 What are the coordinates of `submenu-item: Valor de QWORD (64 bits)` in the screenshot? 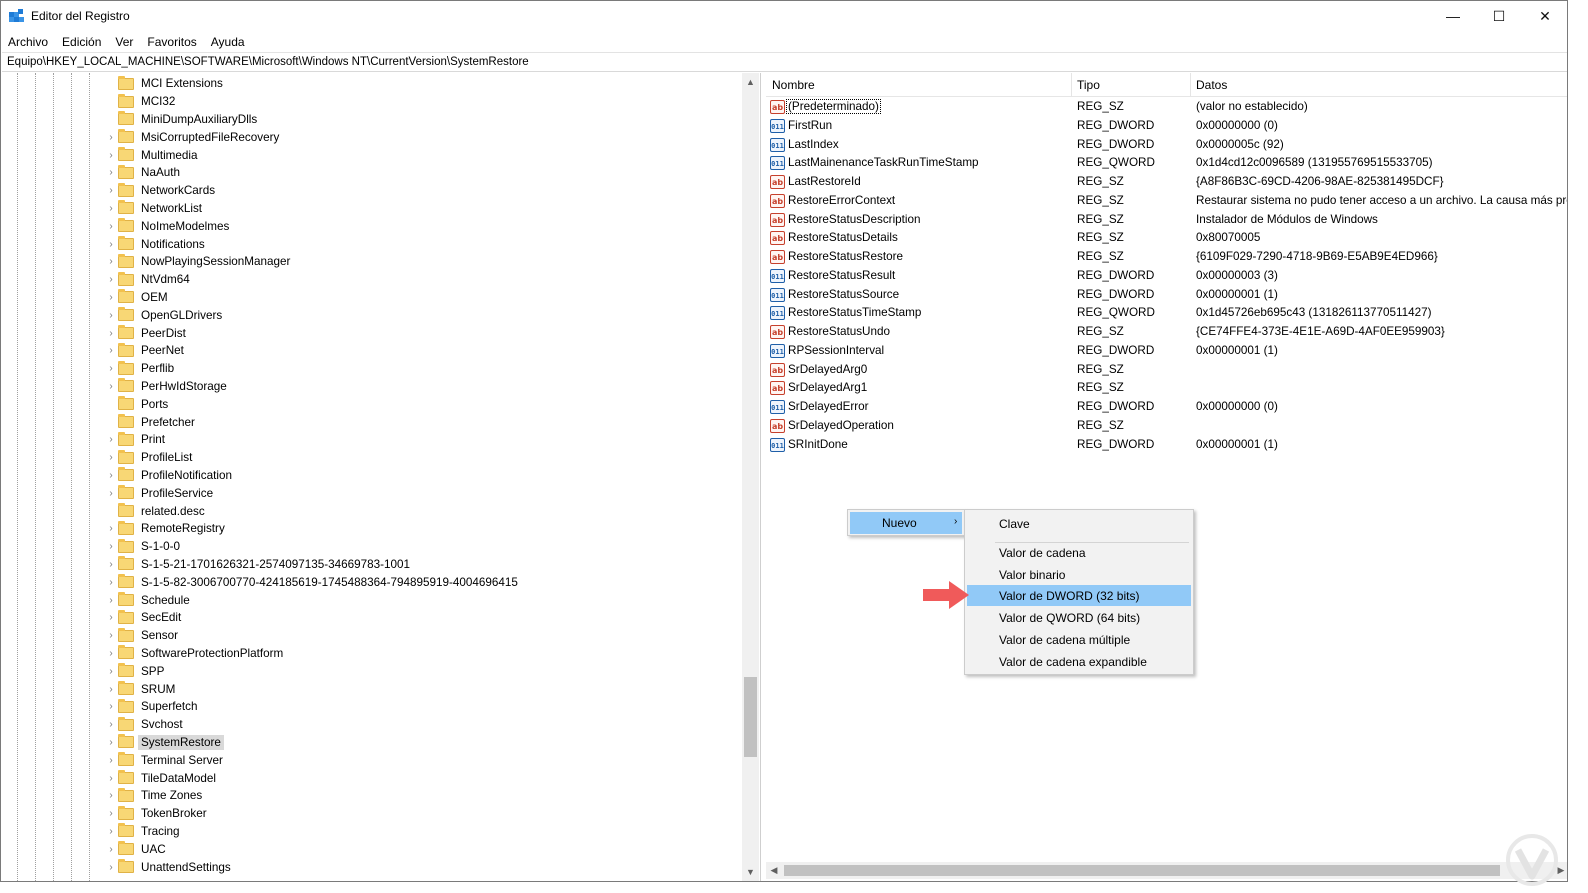 It's located at (1079, 617).